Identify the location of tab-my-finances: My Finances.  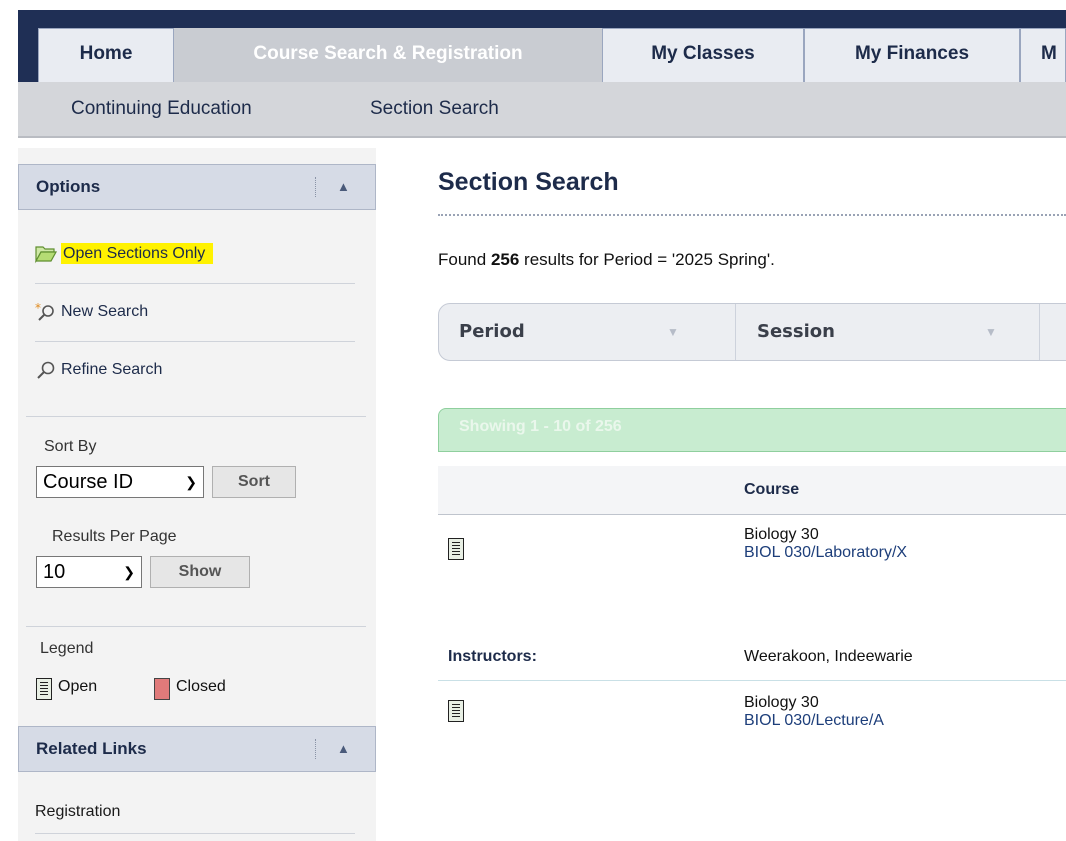
(912, 55).